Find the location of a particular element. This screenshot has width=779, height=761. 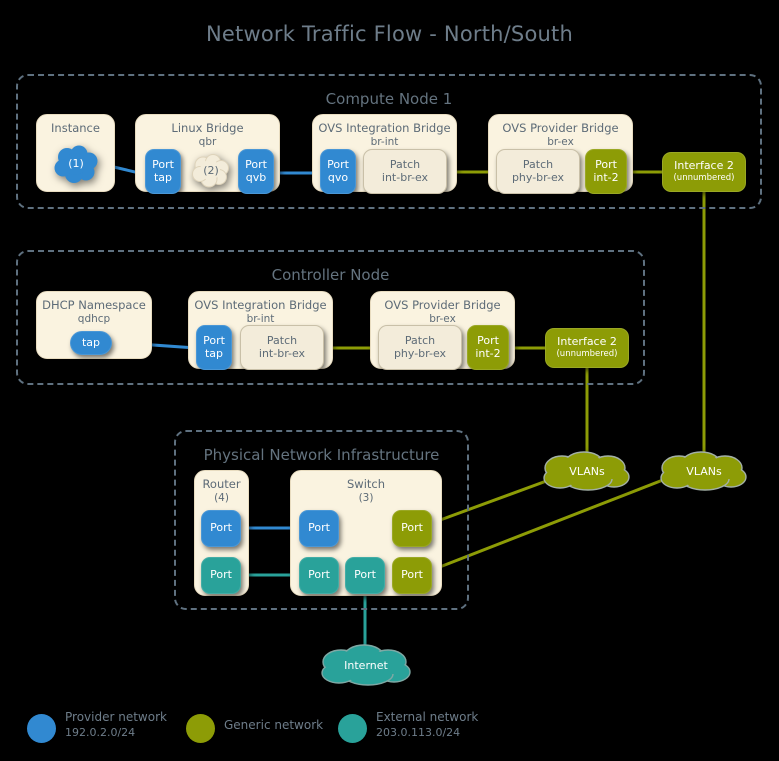

port-qvo-line2: qvo is located at coordinates (338, 177).